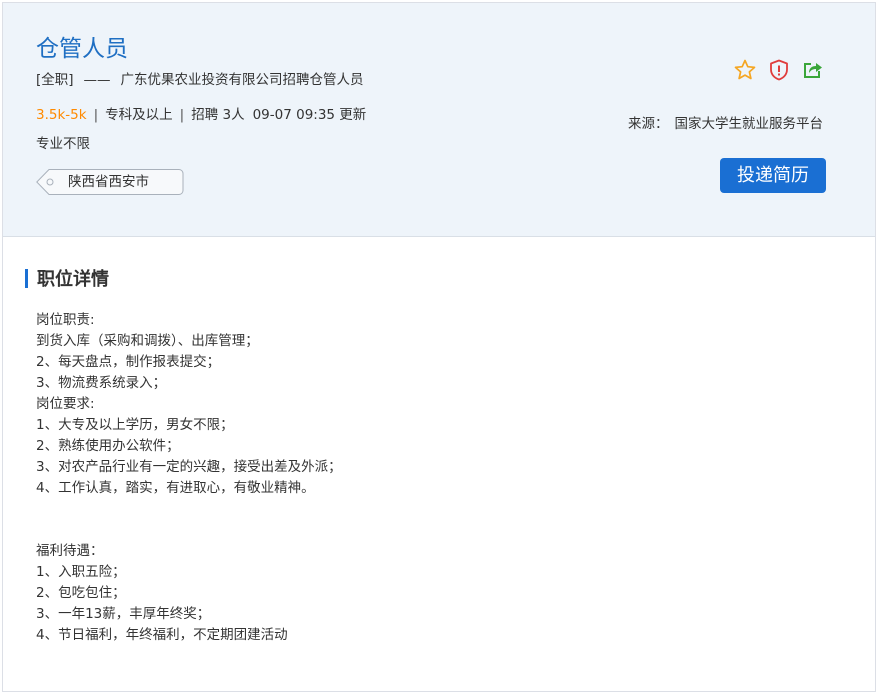 The height and width of the screenshot is (694, 878). I want to click on apply-resume-button: 投递简历, so click(773, 175).